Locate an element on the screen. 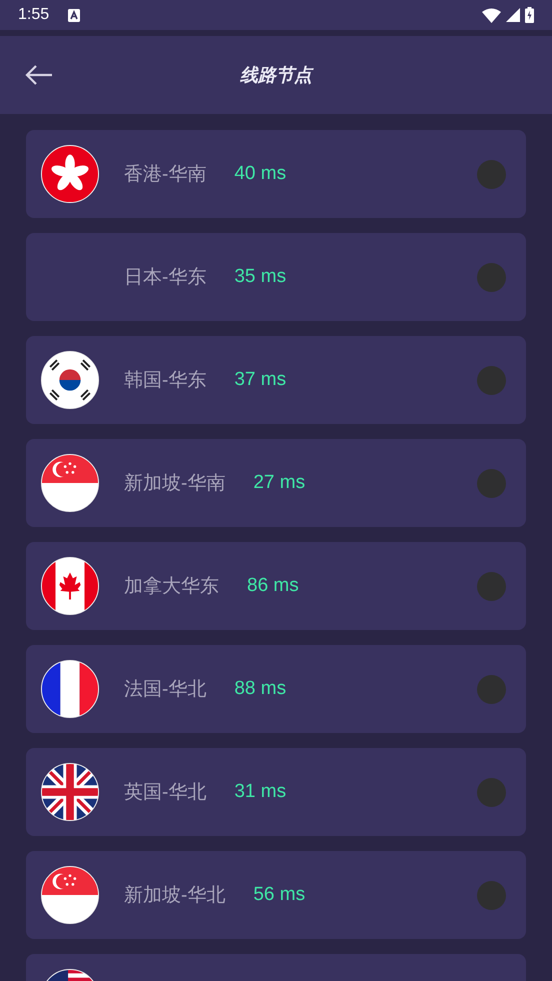 The image size is (552, 981). latency: 37 ms is located at coordinates (260, 380).